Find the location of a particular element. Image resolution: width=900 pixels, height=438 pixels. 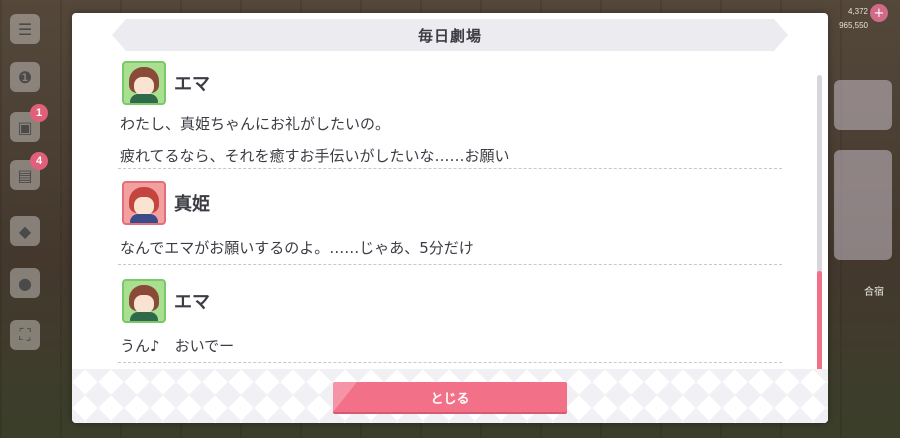

dialog-entry: 真姫 なんでエマがお願いするのよ。……じゃあ、5分だけ is located at coordinates (450, 223).